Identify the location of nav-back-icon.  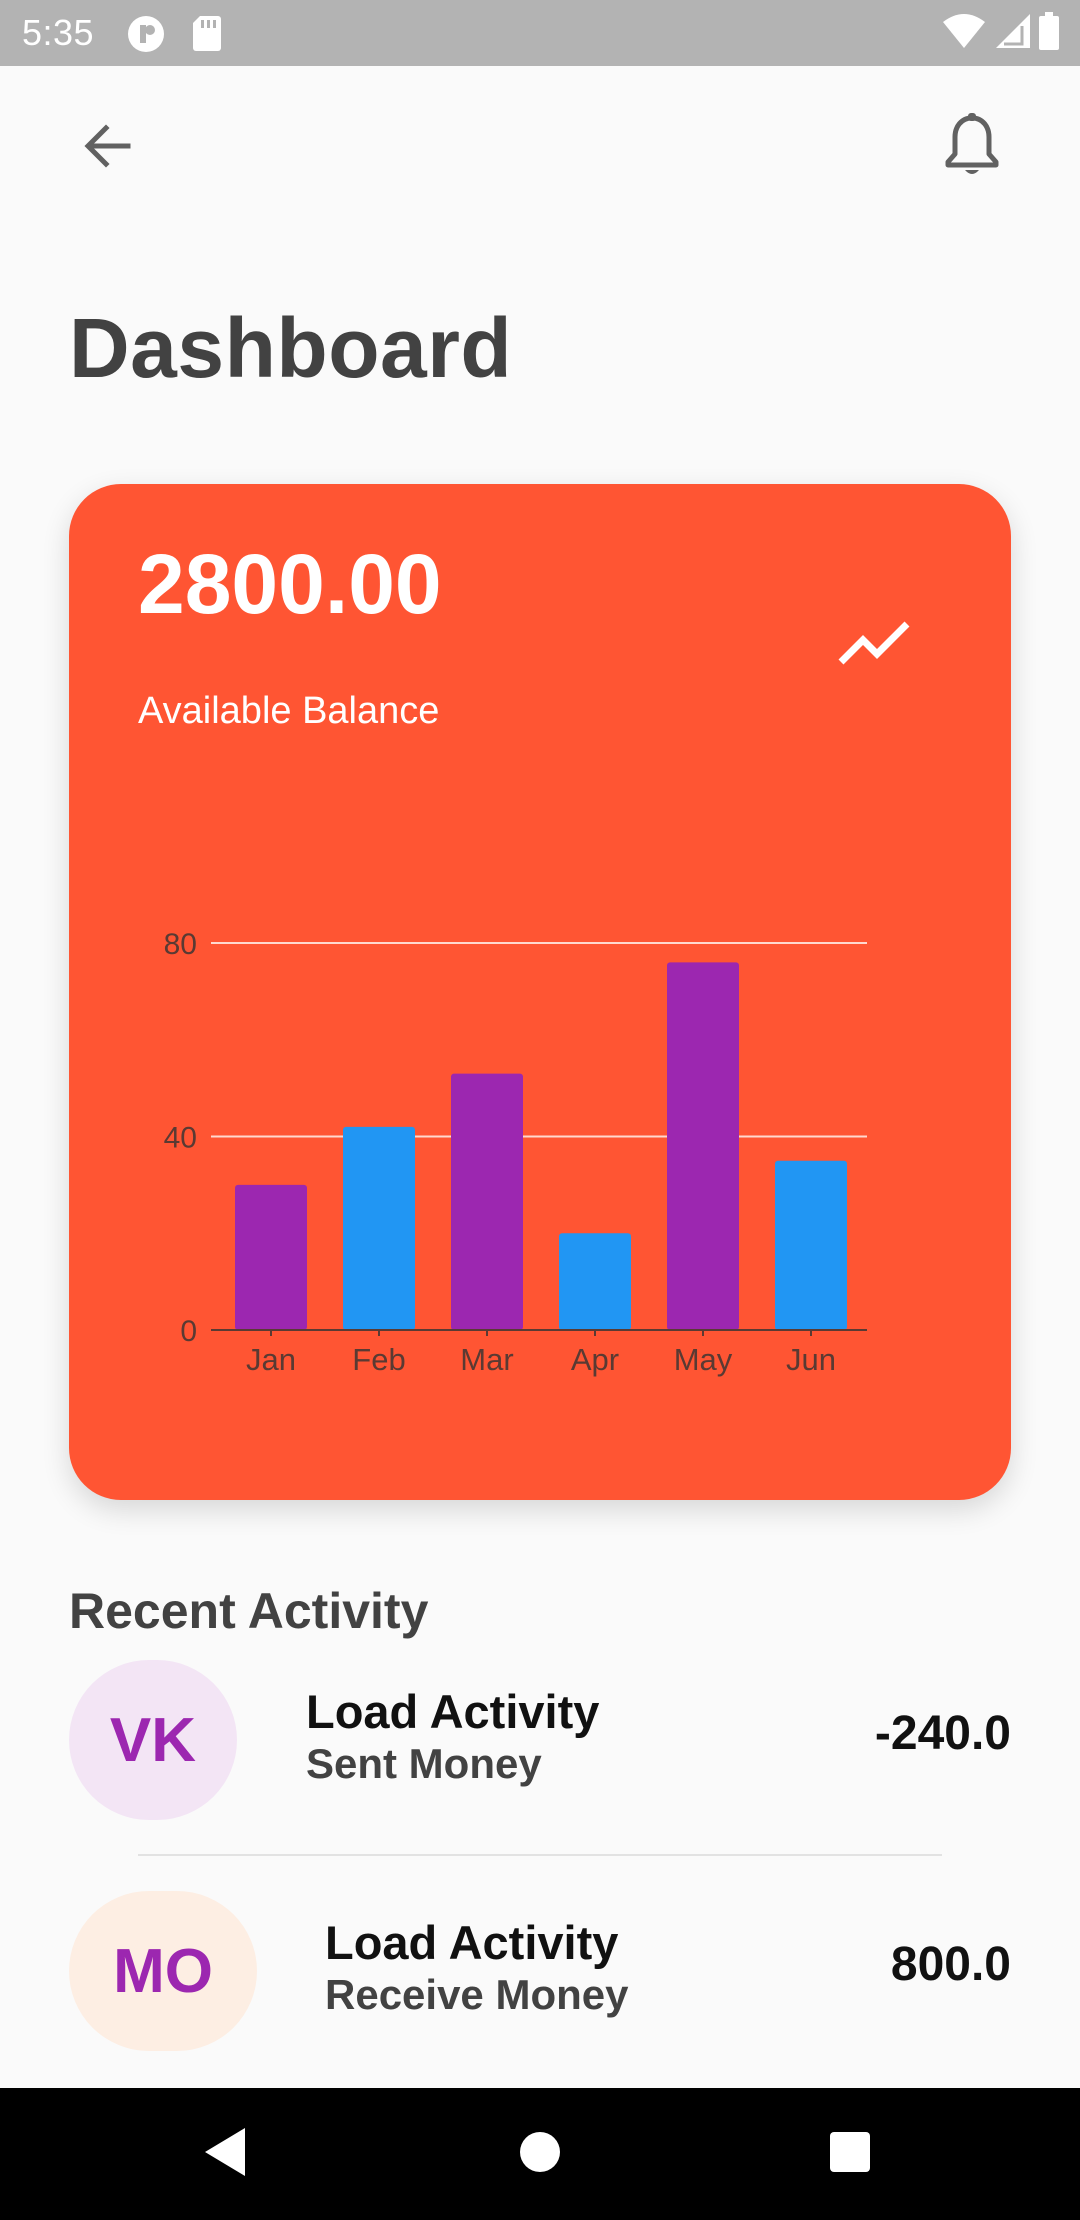
(226, 2154).